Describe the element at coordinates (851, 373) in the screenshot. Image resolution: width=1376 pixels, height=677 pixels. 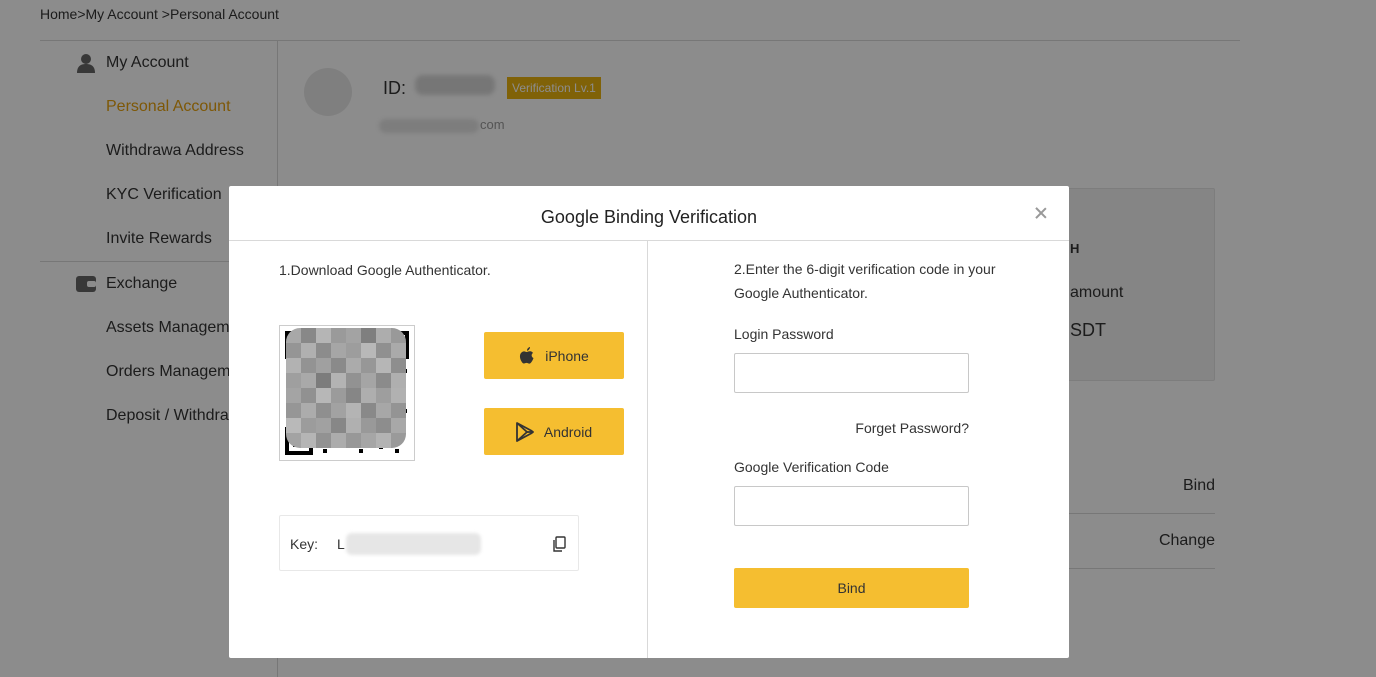
I see `login-password-input` at that location.